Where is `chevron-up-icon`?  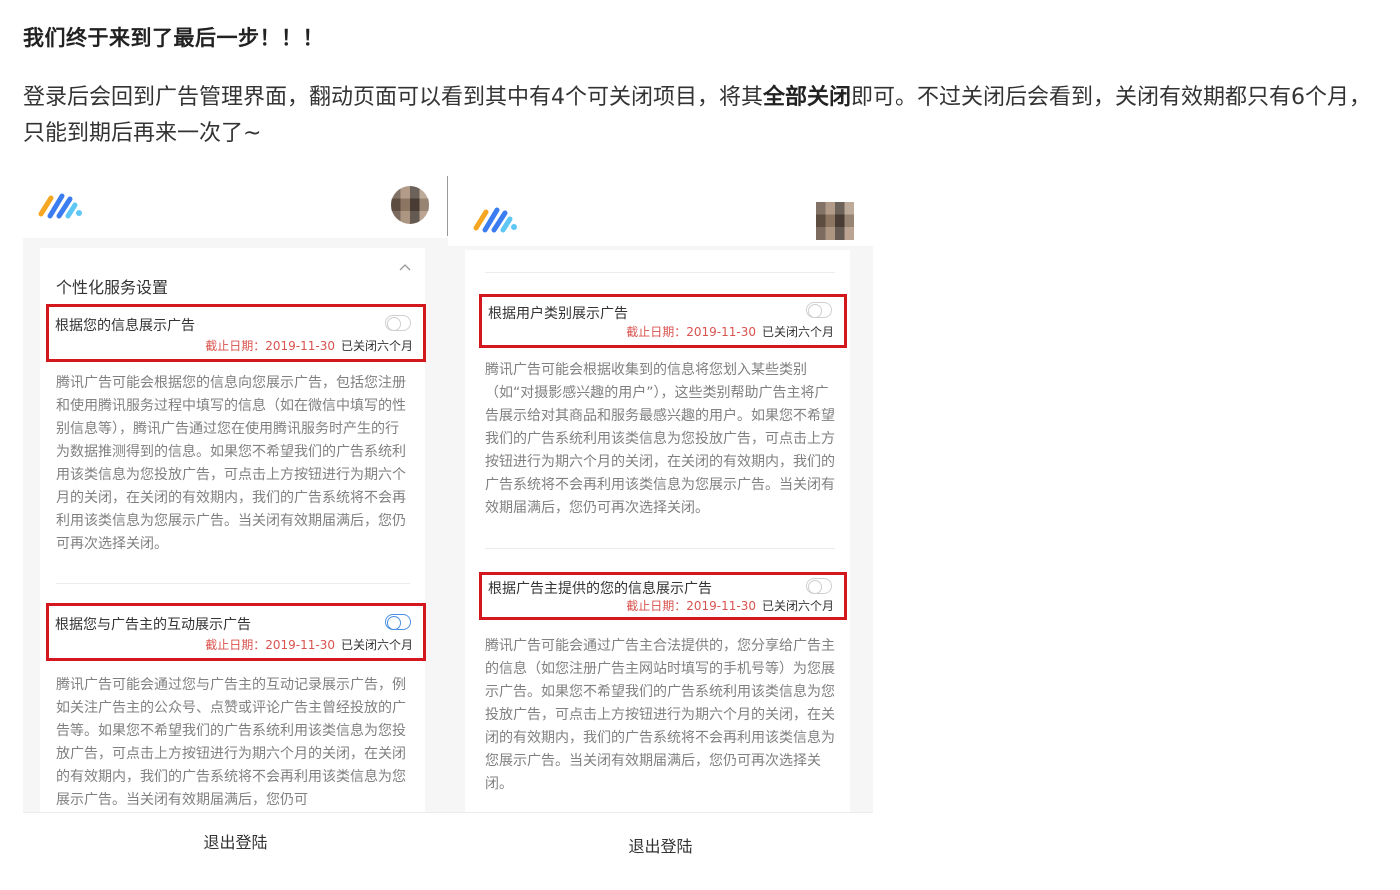 chevron-up-icon is located at coordinates (405, 268).